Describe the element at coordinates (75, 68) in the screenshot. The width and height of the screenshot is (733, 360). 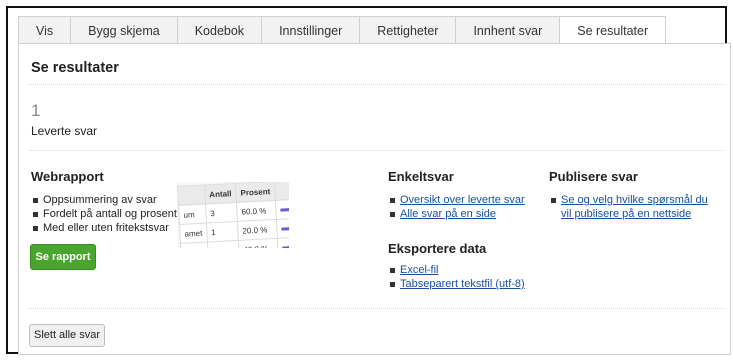
I see `page-title: Se resultater` at that location.